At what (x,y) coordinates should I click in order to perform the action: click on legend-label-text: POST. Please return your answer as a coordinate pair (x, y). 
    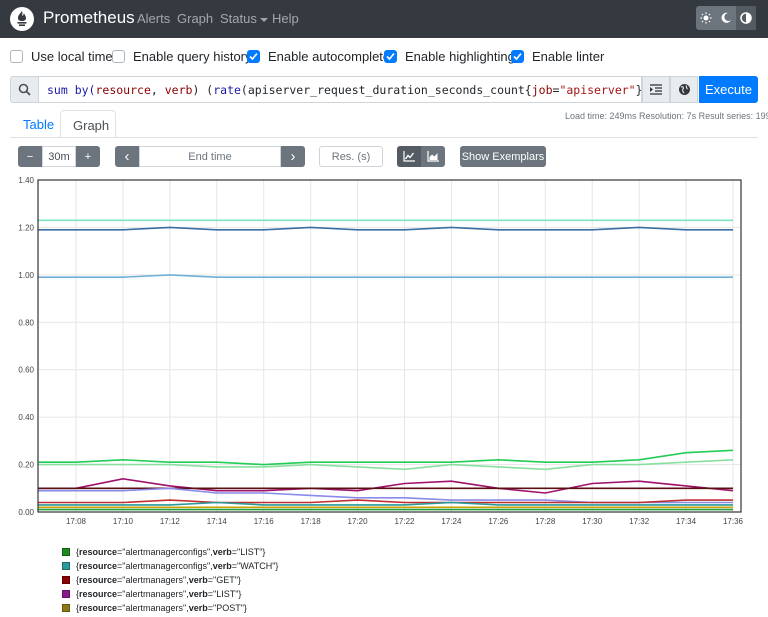
    Looking at the image, I should click on (228, 608).